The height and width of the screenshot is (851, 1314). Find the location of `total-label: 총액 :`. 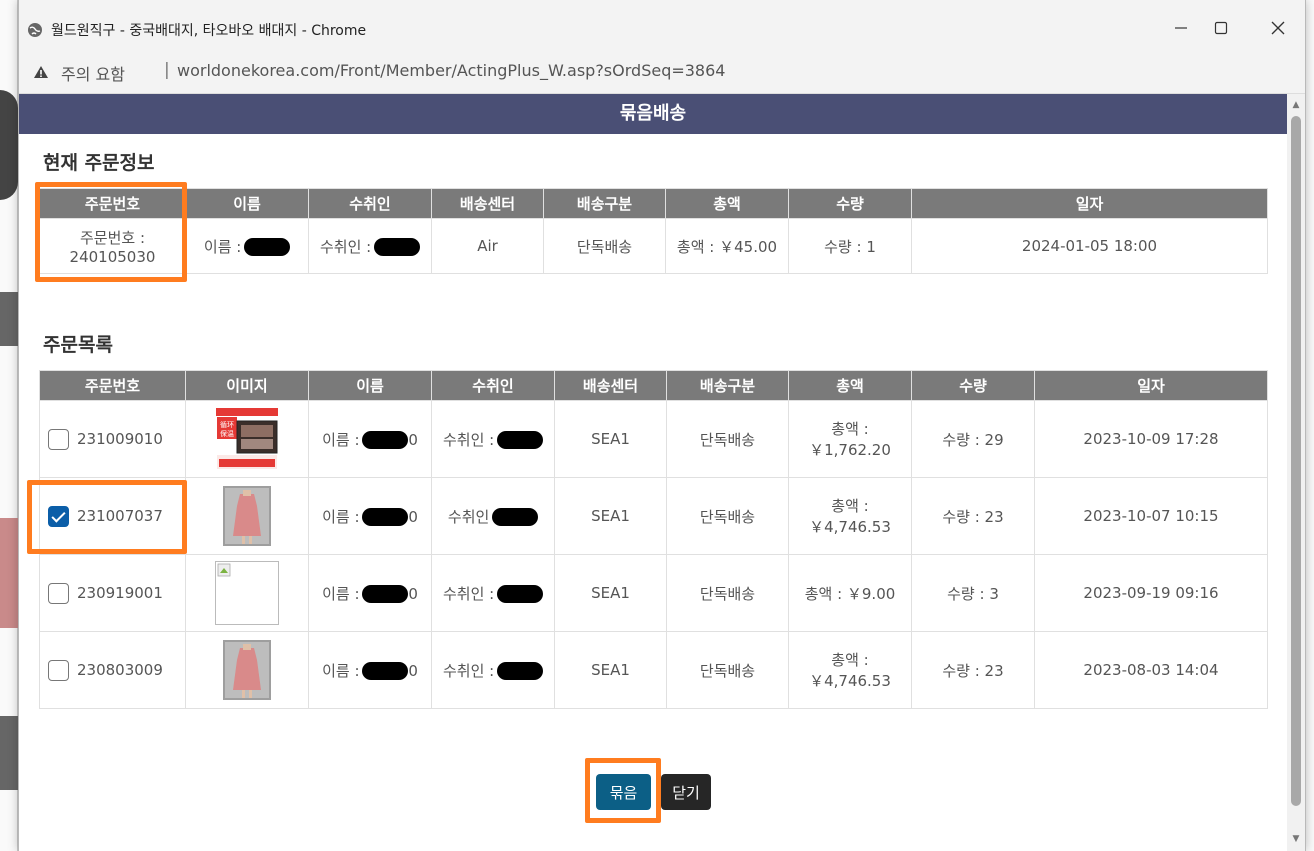

total-label: 총액 : is located at coordinates (850, 506).